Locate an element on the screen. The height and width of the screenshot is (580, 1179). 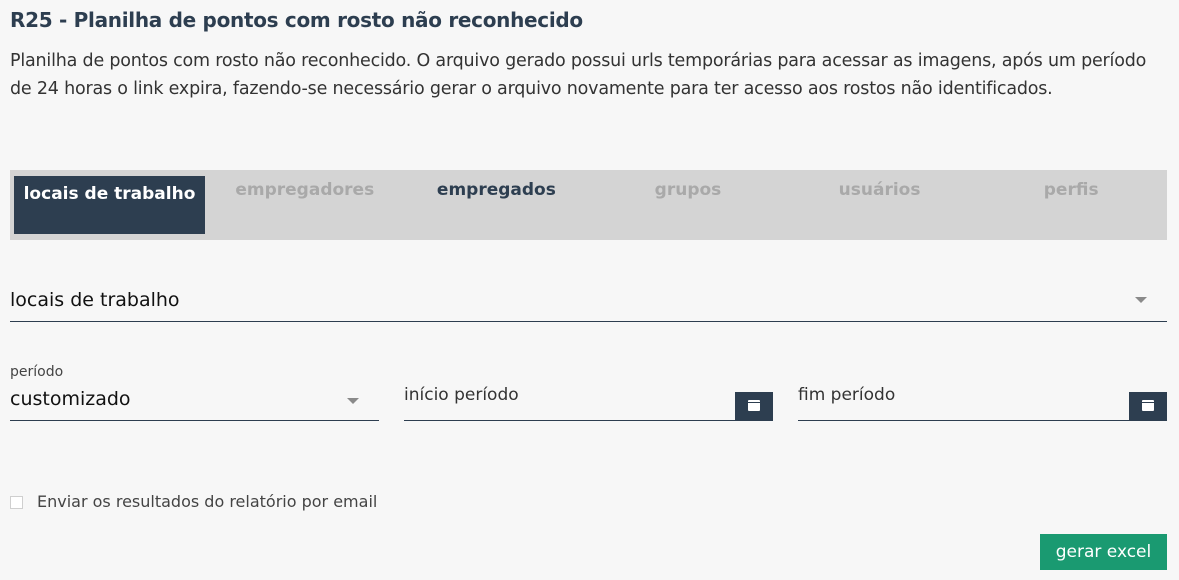
tab-perfis: perfis is located at coordinates (1071, 205).